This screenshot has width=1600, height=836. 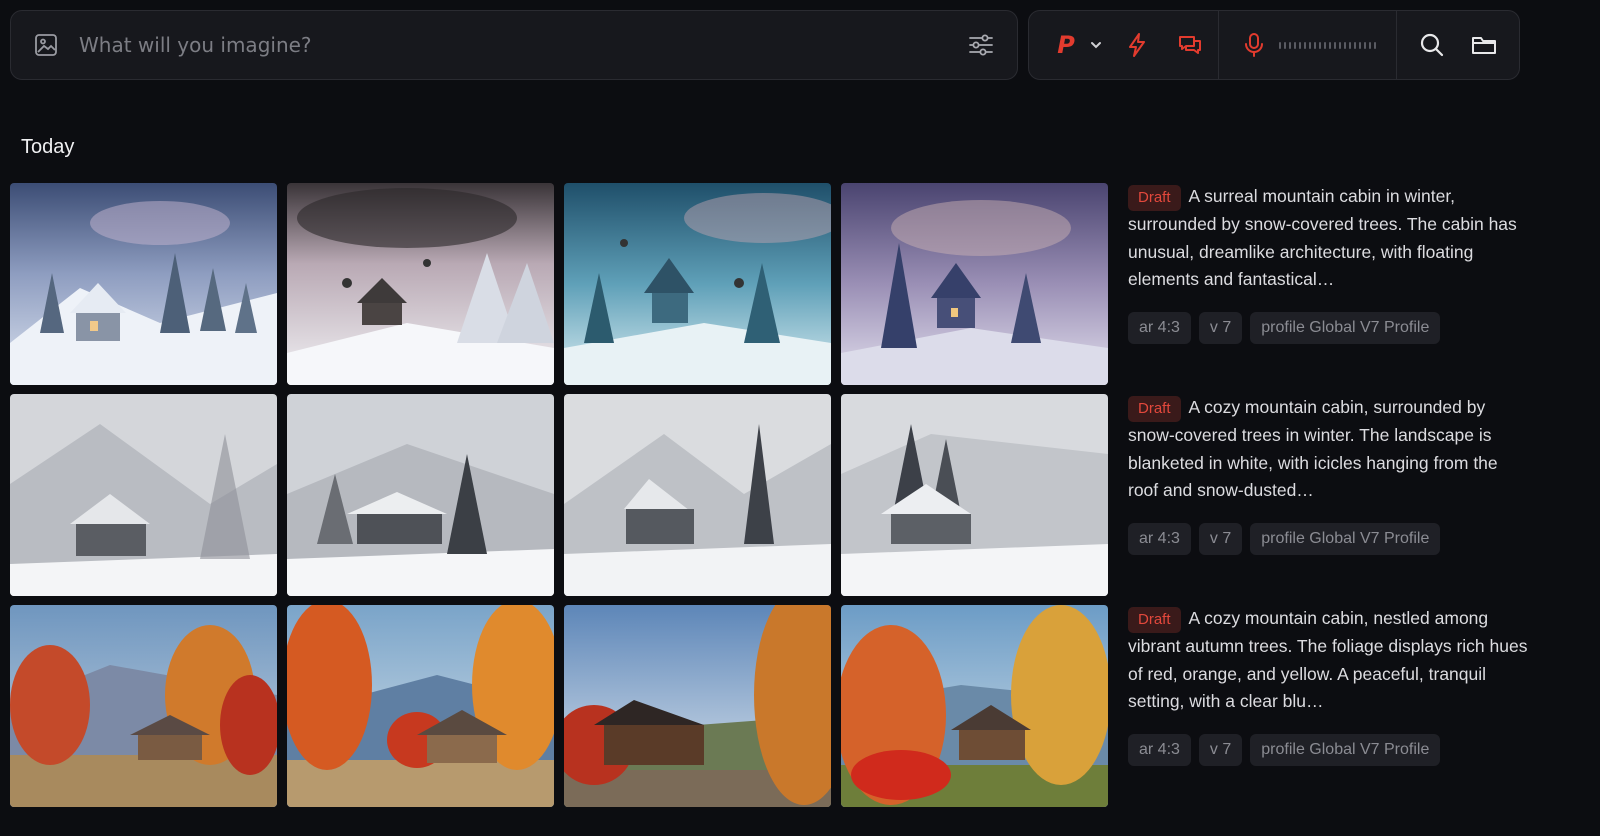 What do you see at coordinates (1066, 45) in the screenshot?
I see `personalize-button: P` at bounding box center [1066, 45].